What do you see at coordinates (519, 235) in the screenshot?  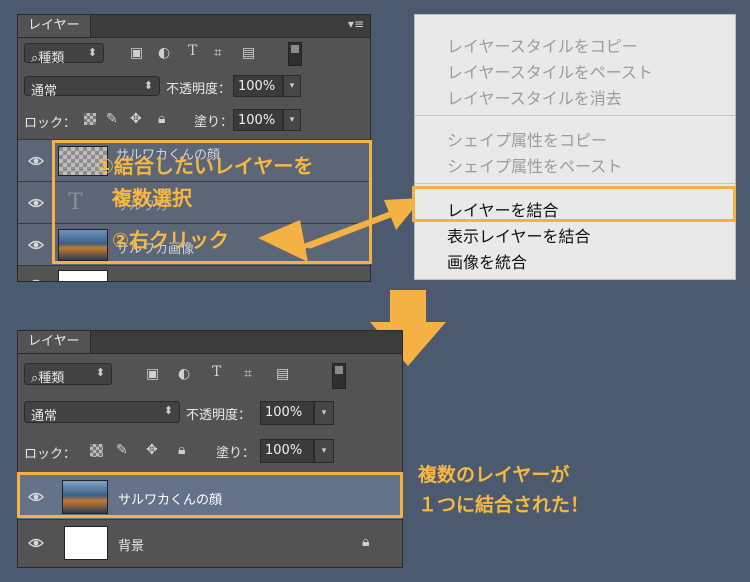 I see `menu-item-merge-visible: 表示レイヤーを結合` at bounding box center [519, 235].